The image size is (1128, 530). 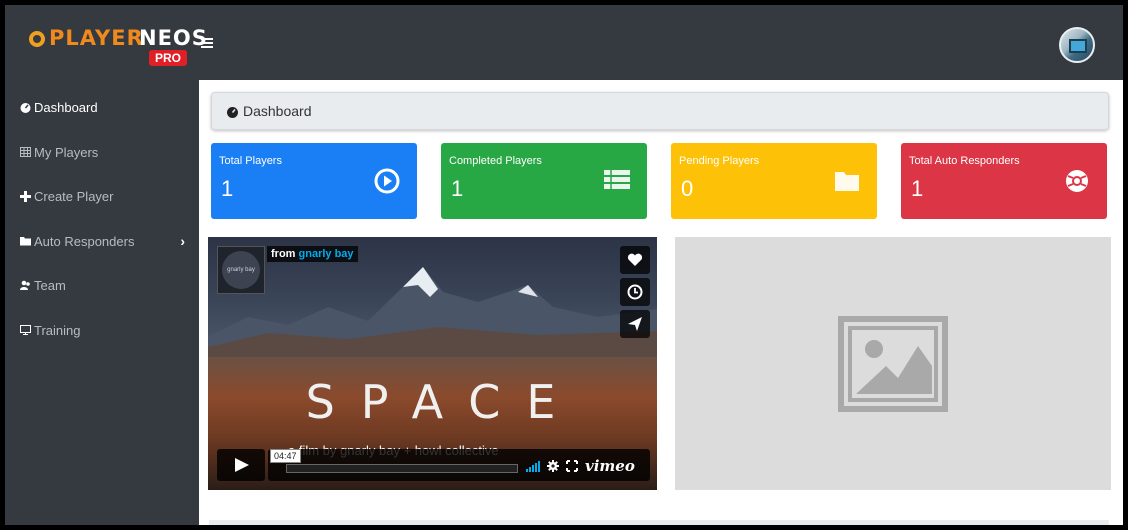 I want to click on top-navbar: PLAYER NEOS PRO, so click(x=564, y=42).